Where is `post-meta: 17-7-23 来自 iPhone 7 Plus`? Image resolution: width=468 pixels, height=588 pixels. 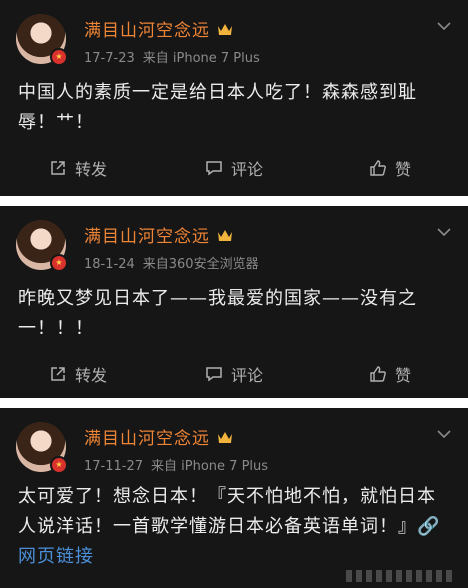 post-meta: 17-7-23 来自 iPhone 7 Plus is located at coordinates (172, 56).